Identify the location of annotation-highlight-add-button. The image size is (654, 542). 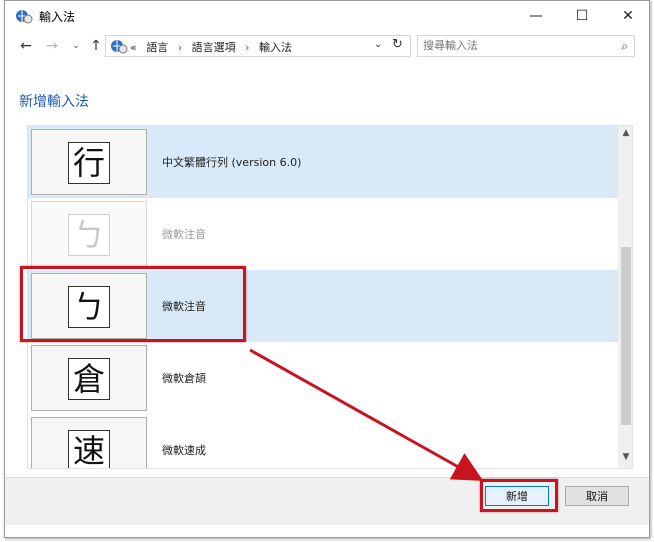
(519, 495).